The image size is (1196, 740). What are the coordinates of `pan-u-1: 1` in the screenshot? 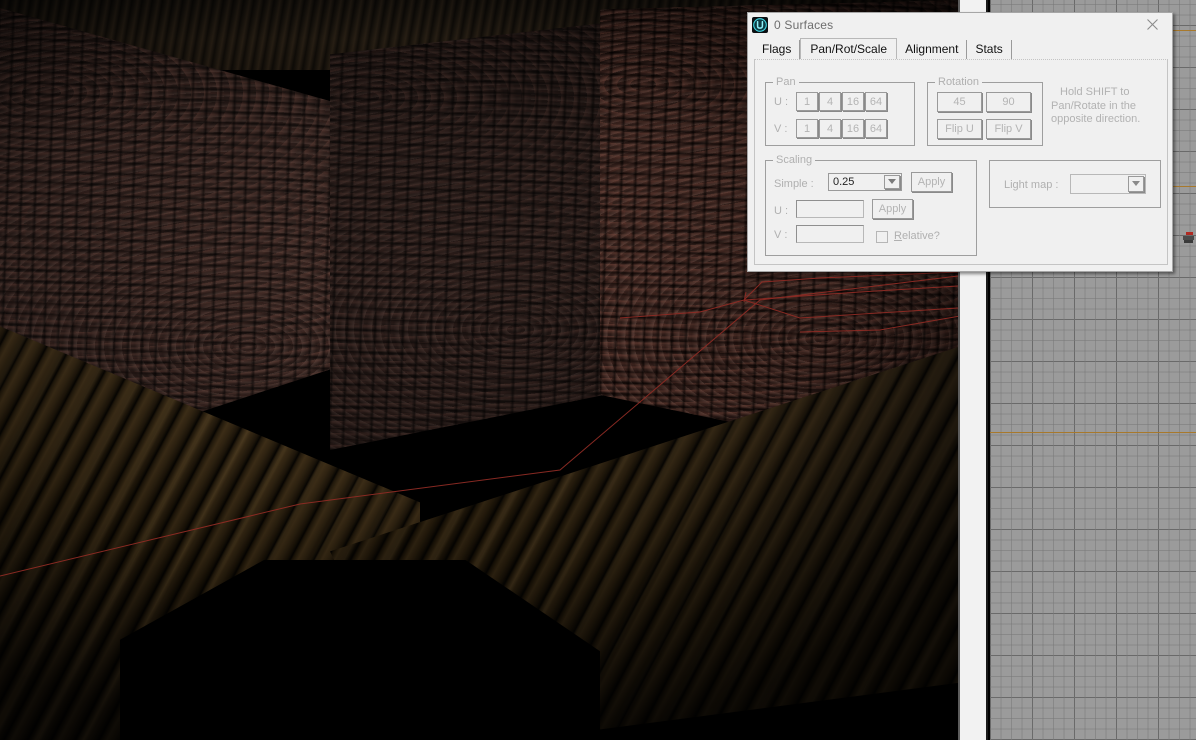 It's located at (807, 101).